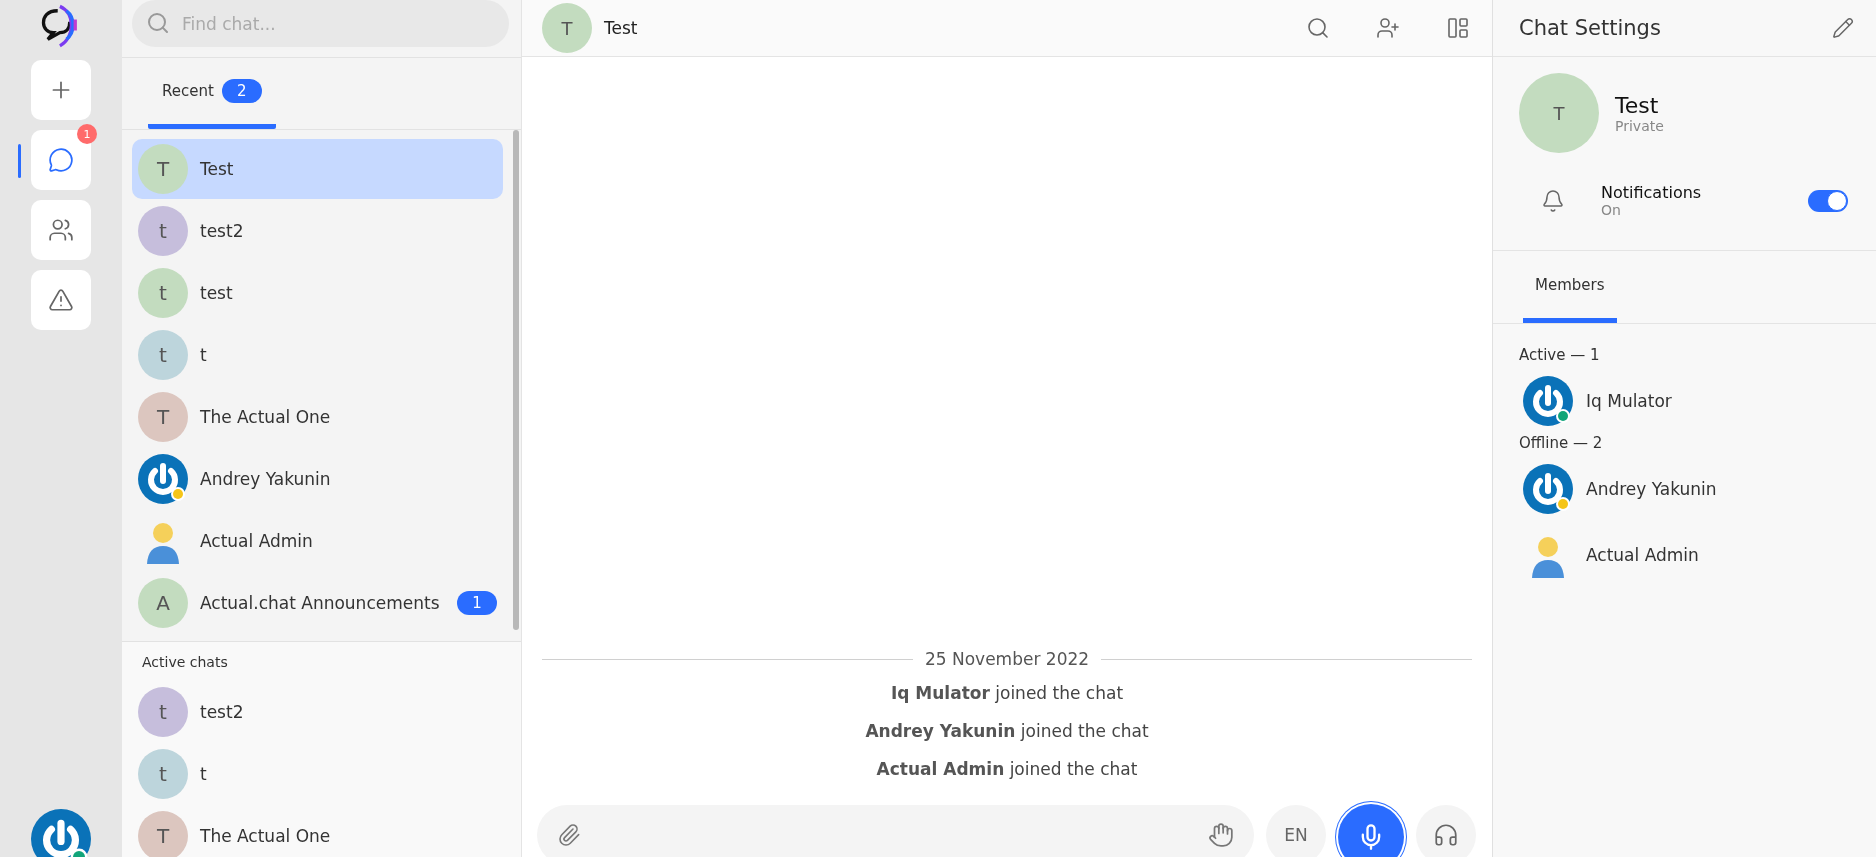 This screenshot has width=1876, height=857. I want to click on alert-icon, so click(61, 300).